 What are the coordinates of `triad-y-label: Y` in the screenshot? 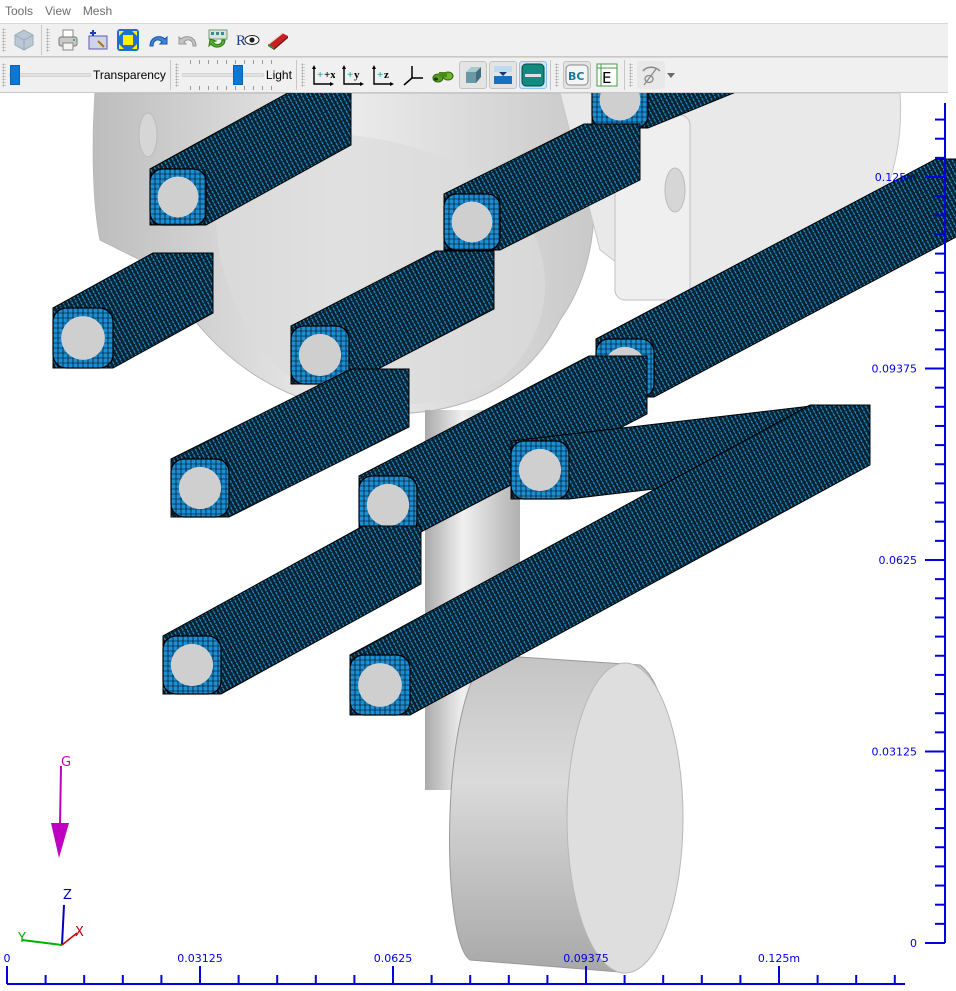 It's located at (21, 938).